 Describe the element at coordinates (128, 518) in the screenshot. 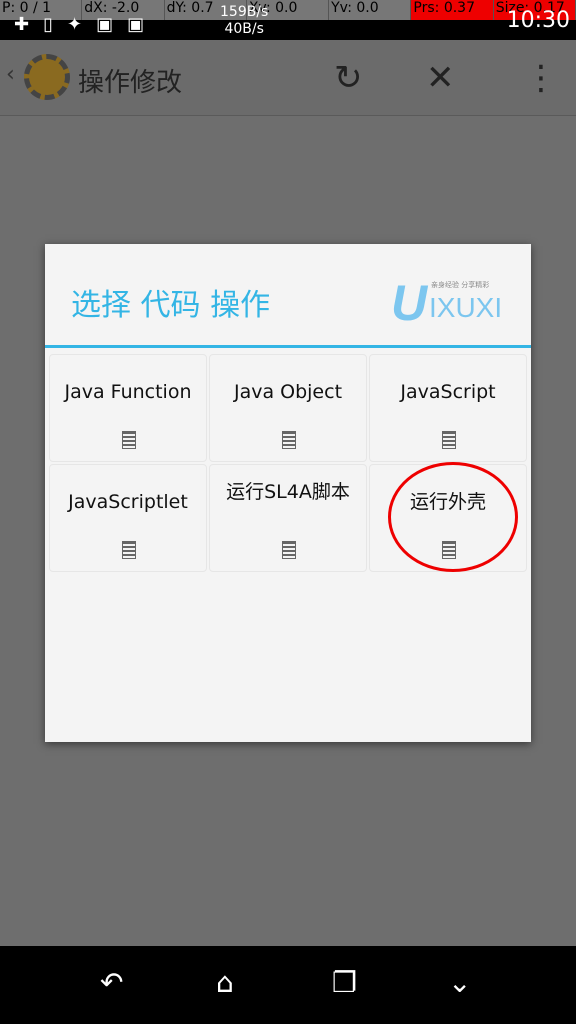

I see `action-javascriptlet: JavaScriptlet` at that location.